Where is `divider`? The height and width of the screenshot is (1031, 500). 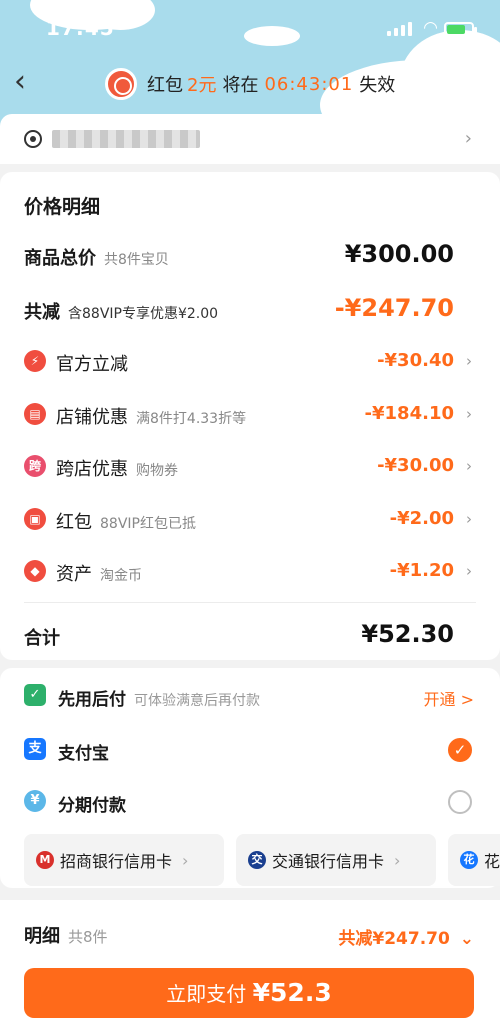
divider is located at coordinates (250, 602).